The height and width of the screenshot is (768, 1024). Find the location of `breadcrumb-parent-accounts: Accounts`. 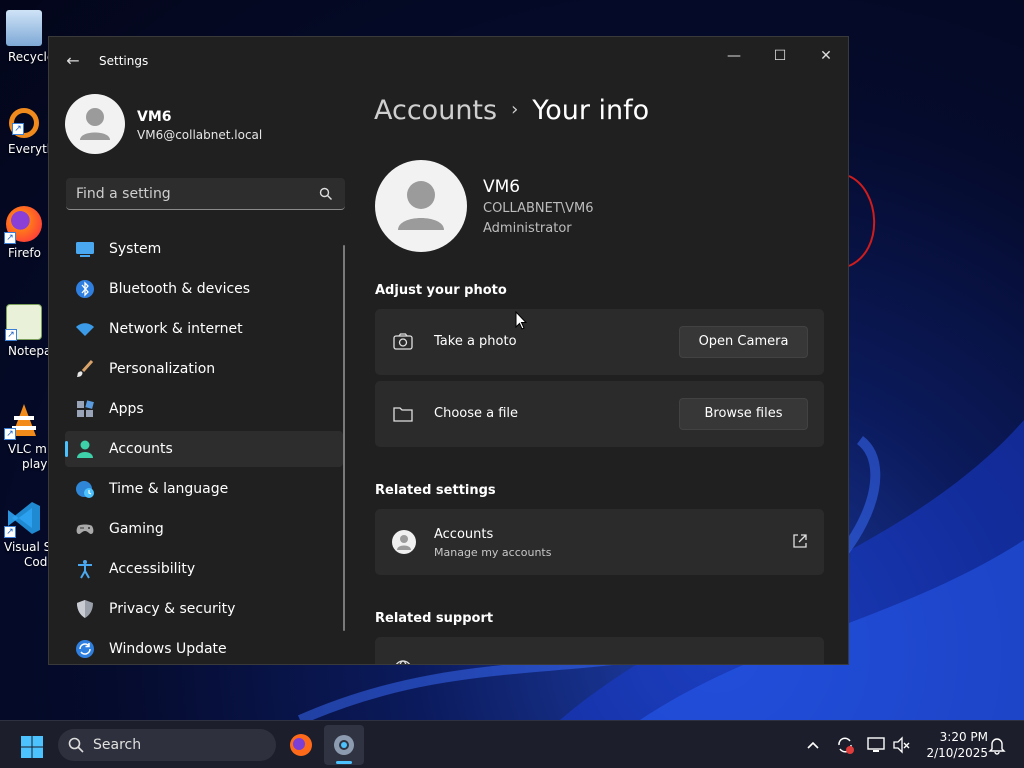

breadcrumb-parent-accounts: Accounts is located at coordinates (435, 110).